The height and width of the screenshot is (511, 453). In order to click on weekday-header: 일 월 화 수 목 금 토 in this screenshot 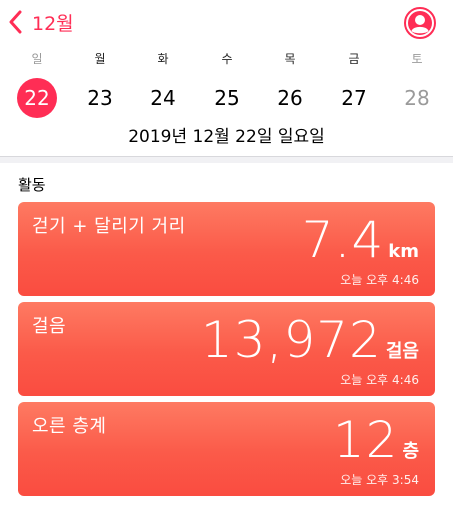, I will do `click(226, 60)`.